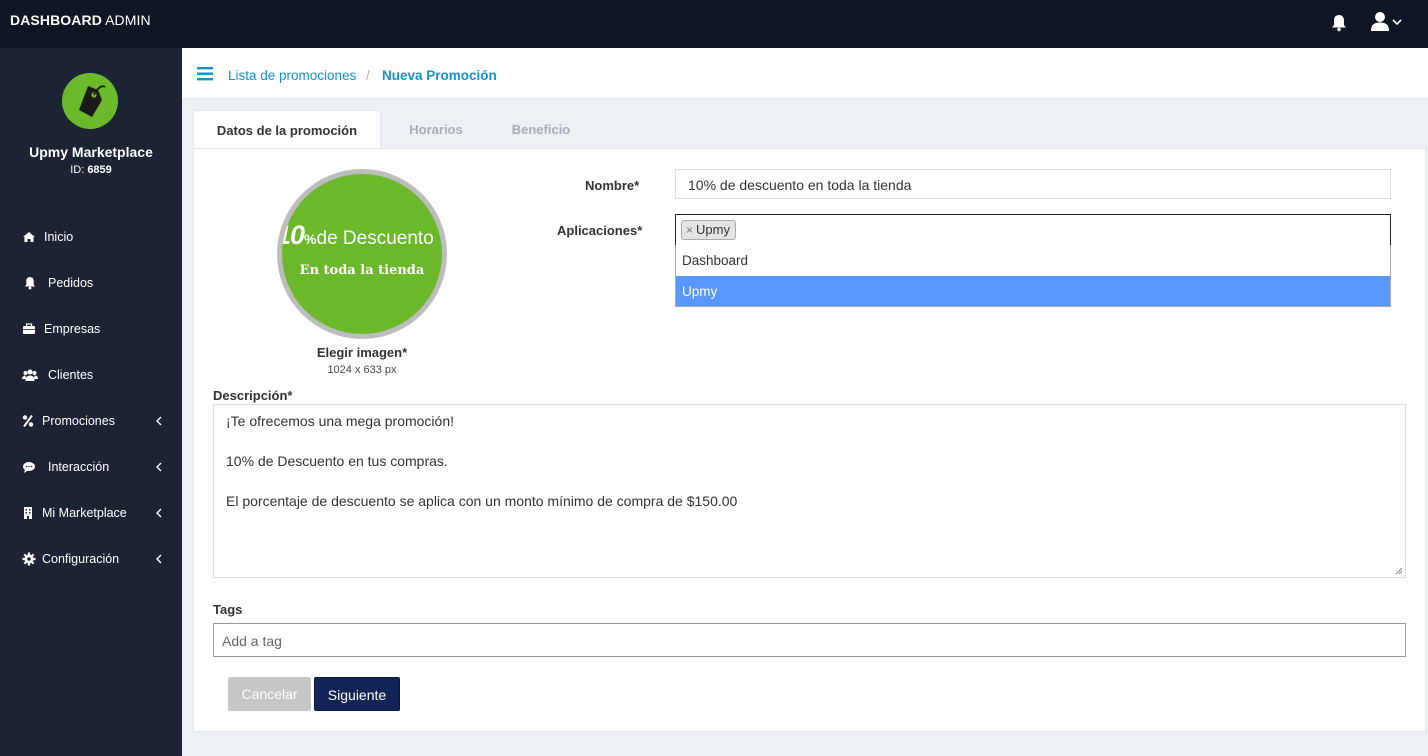 The width and height of the screenshot is (1428, 756). Describe the element at coordinates (1399, 571) in the screenshot. I see `resize-handle-icon` at that location.